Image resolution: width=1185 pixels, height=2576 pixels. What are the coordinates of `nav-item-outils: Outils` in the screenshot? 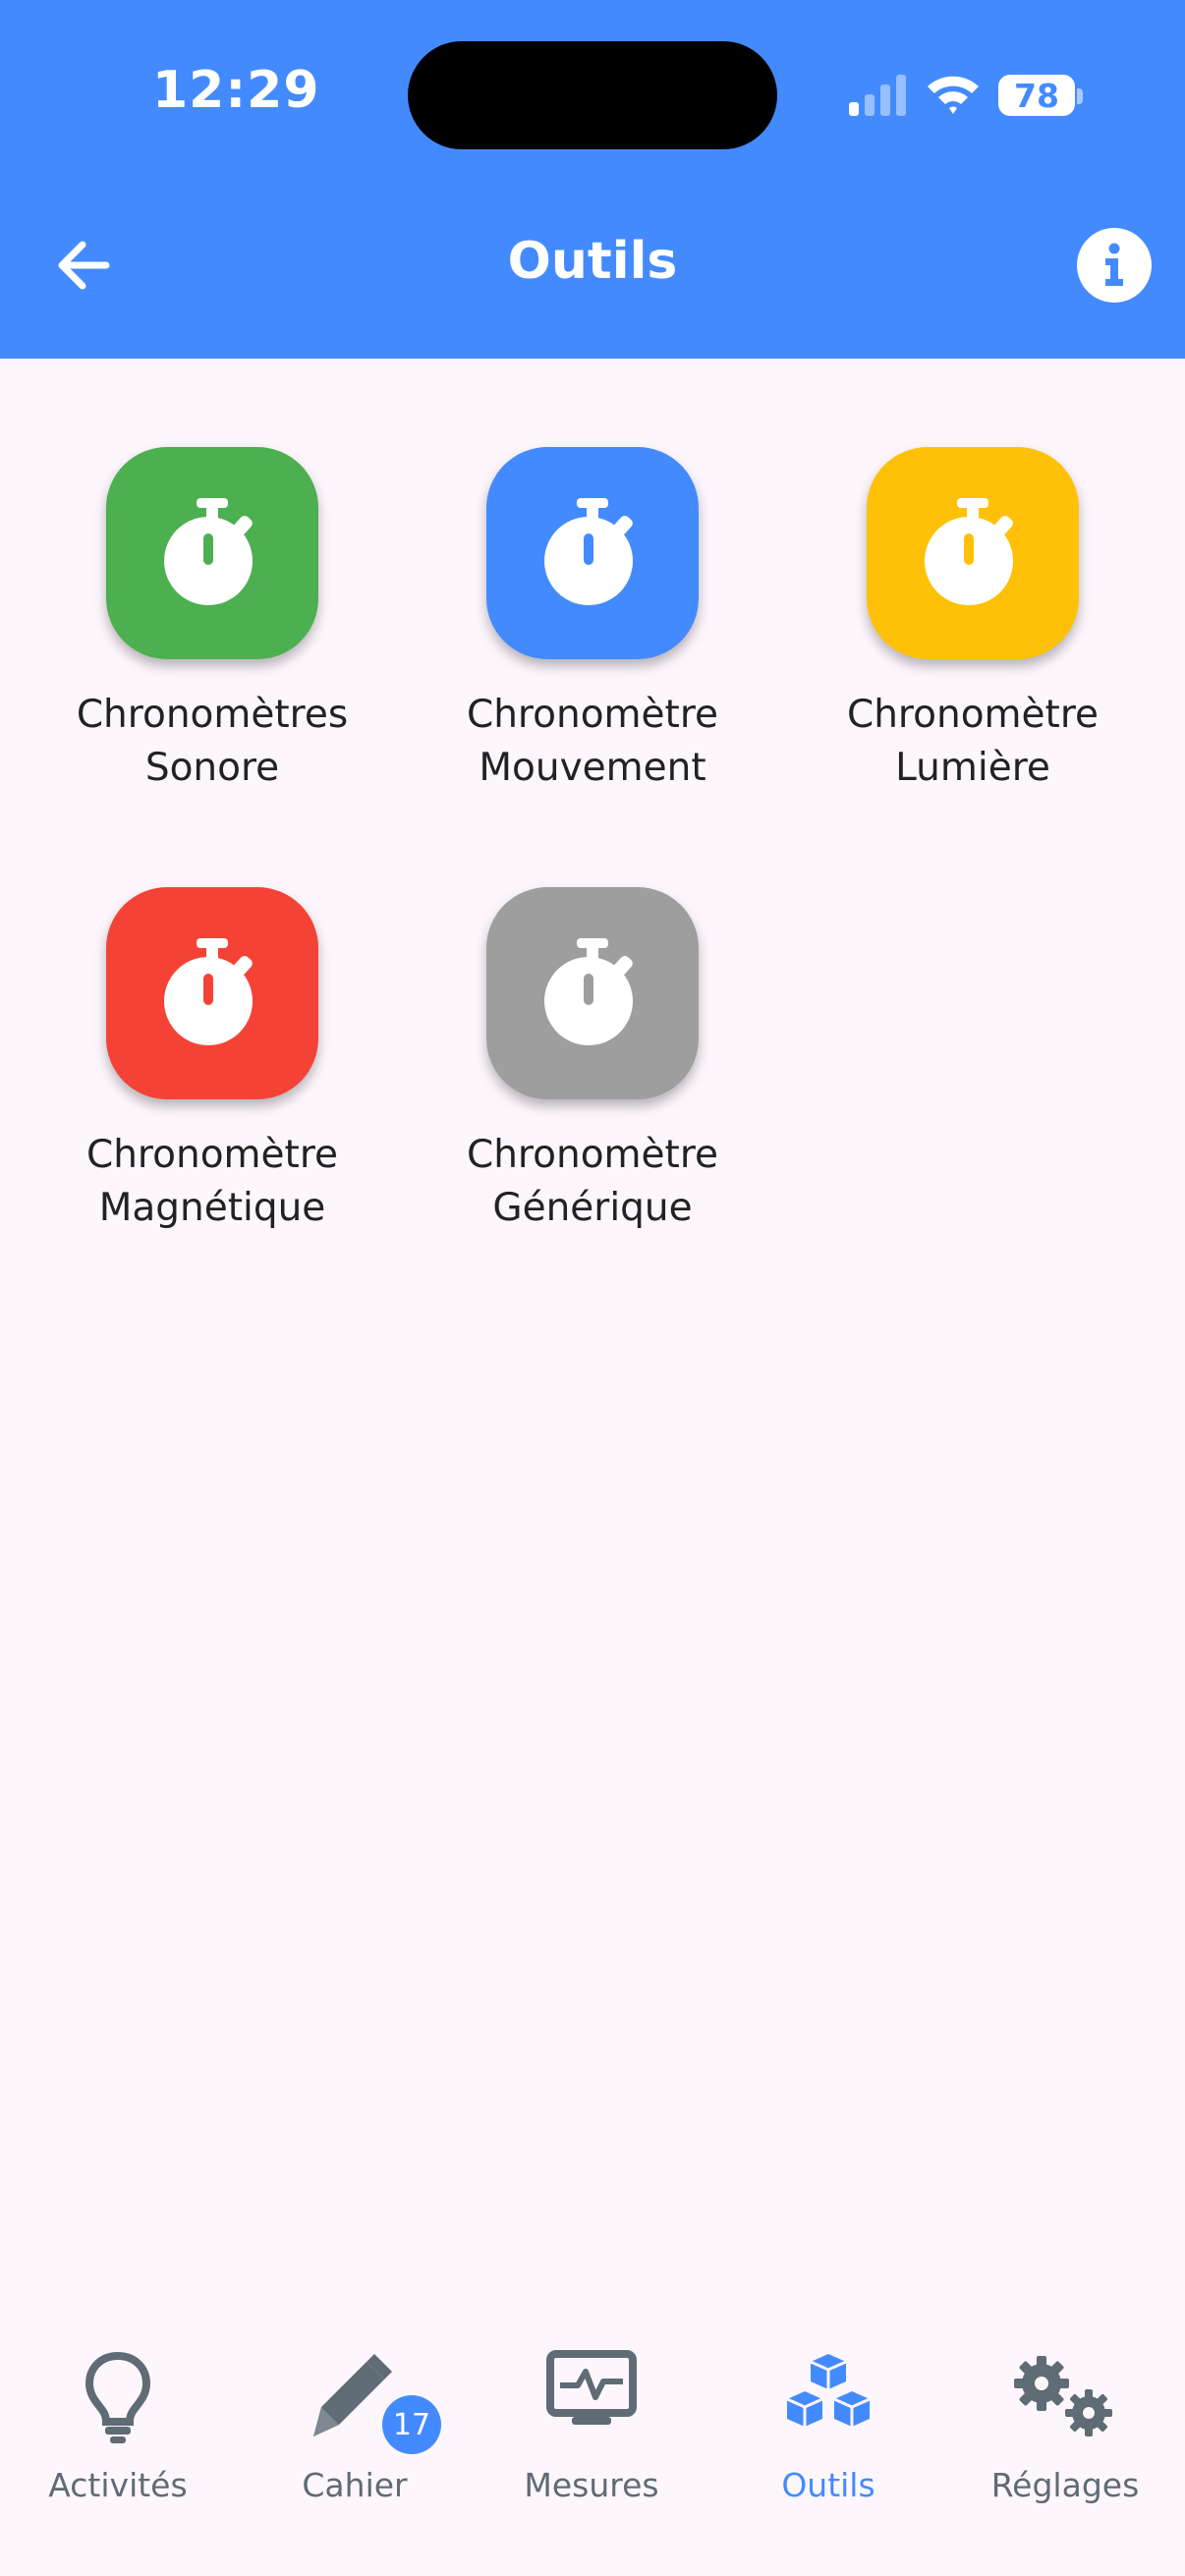 It's located at (828, 2436).